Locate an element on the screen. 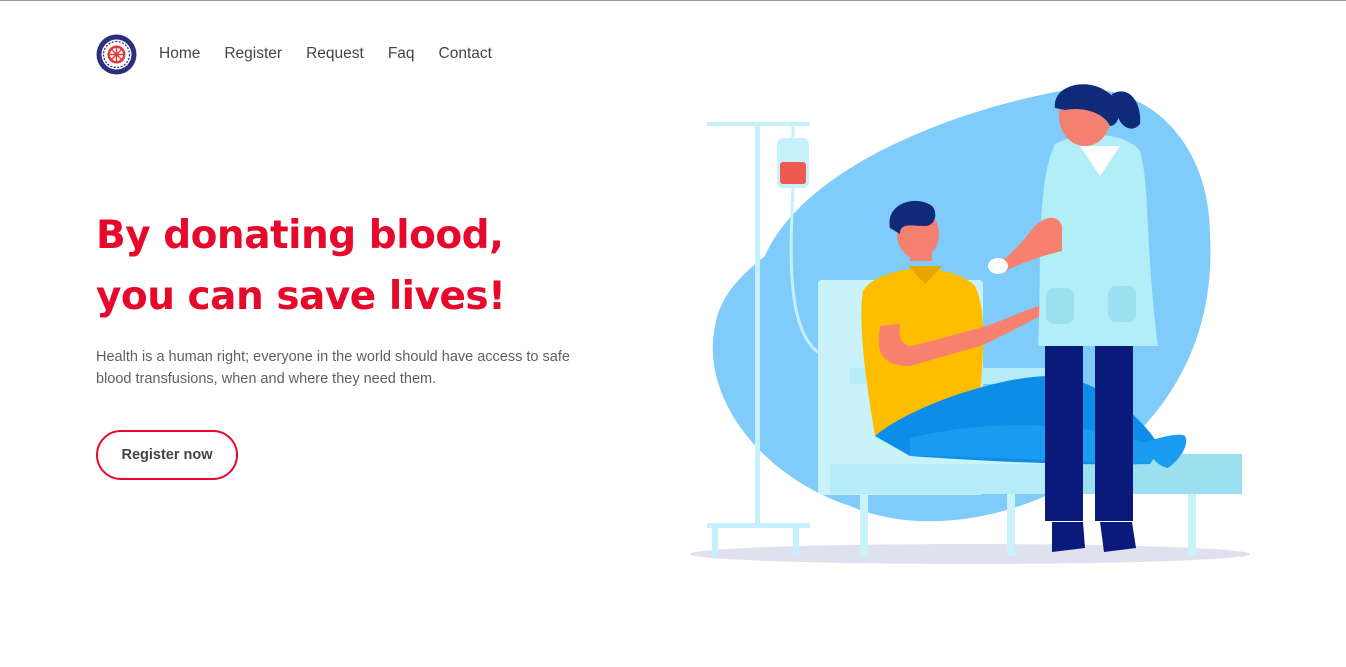 Image resolution: width=1346 pixels, height=667 pixels. nav-request: Request is located at coordinates (335, 54).